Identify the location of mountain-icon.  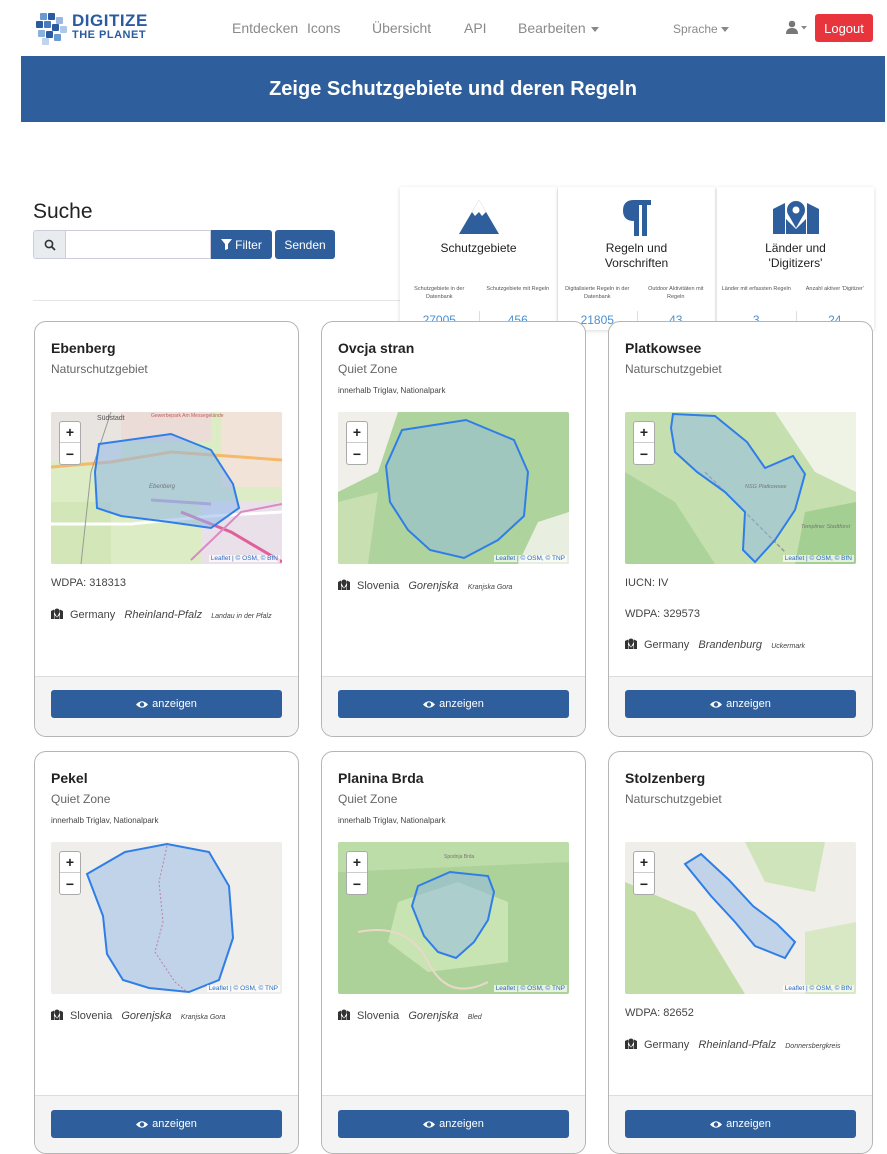
(478, 217).